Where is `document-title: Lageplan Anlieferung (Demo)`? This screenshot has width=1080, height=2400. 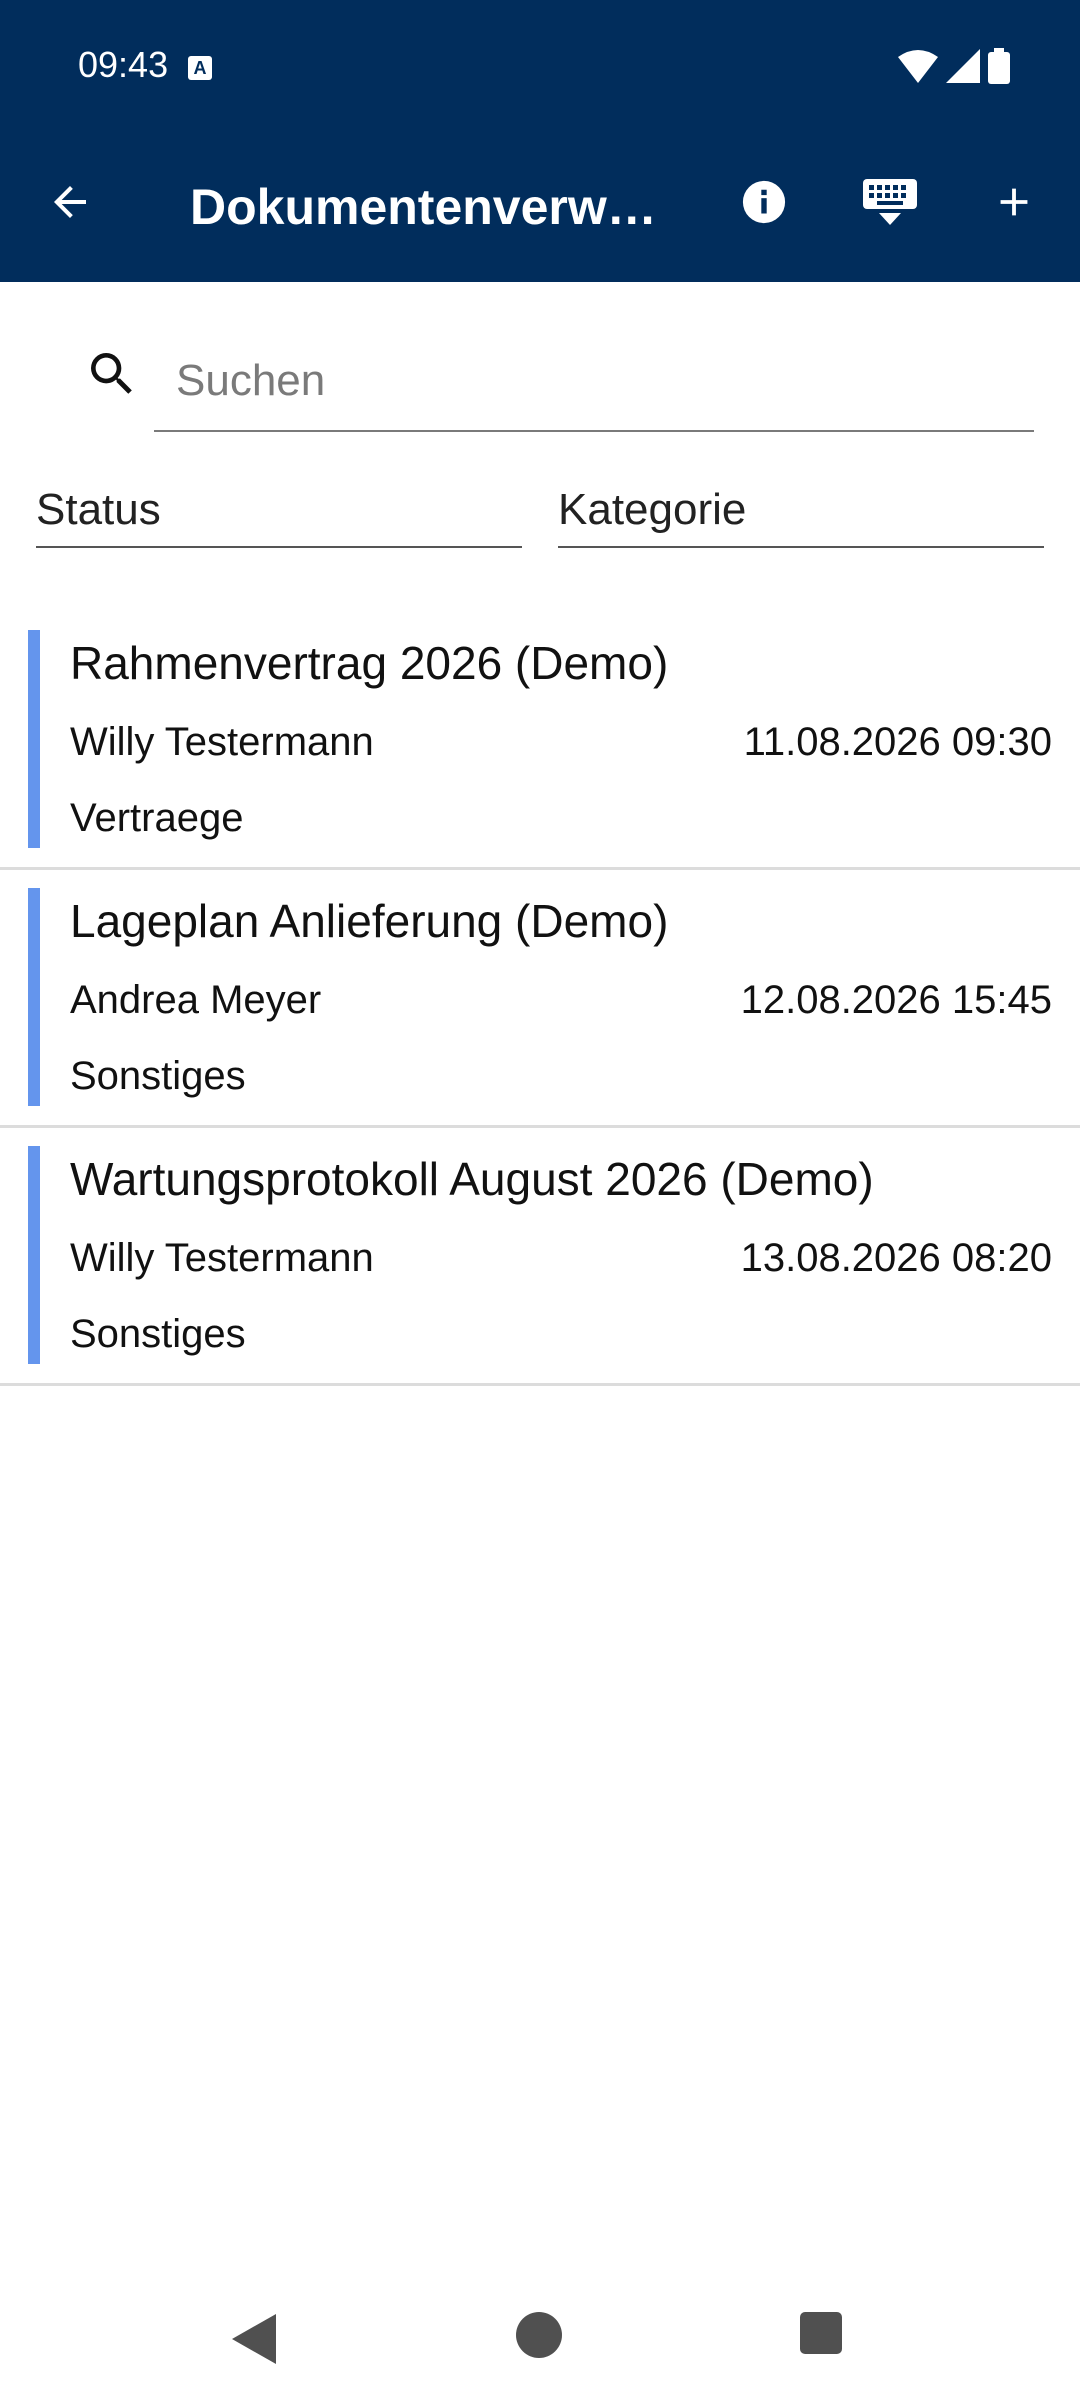 document-title: Lageplan Anlieferung (Demo) is located at coordinates (369, 921).